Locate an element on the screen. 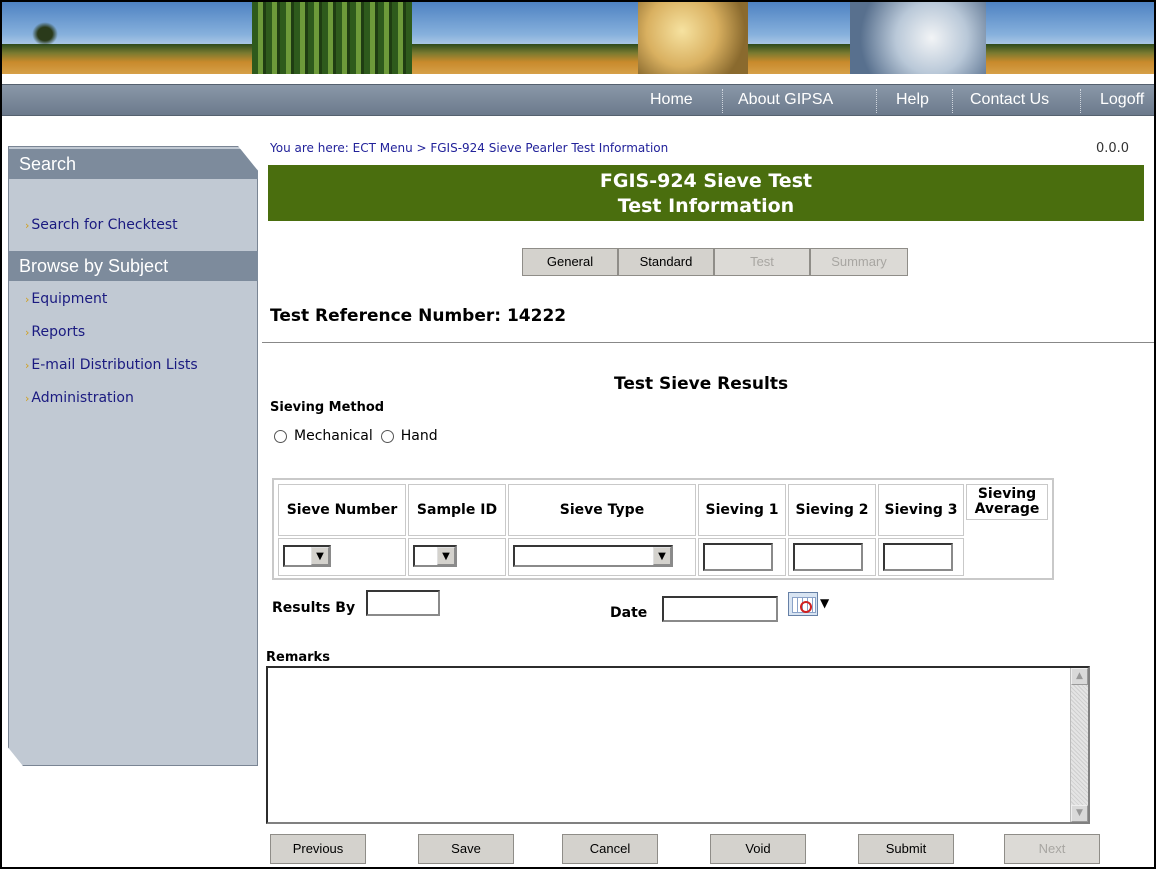 This screenshot has width=1156, height=869. sidebar-item-equipment: › Equipment is located at coordinates (66, 299).